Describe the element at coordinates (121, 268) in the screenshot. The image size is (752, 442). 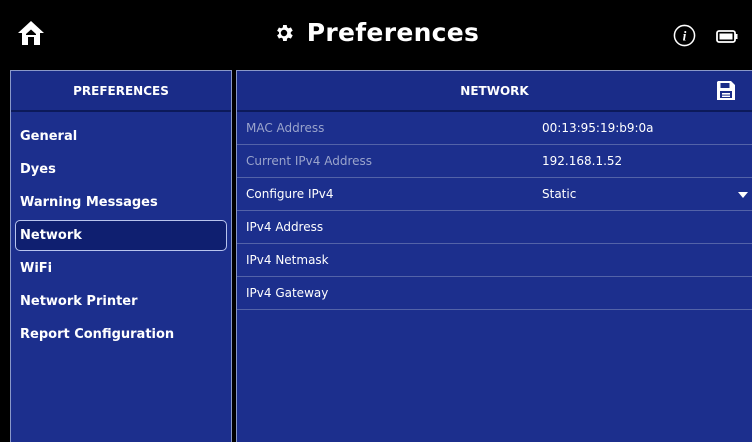
I see `sidebar-item-wifi: WiFi` at that location.